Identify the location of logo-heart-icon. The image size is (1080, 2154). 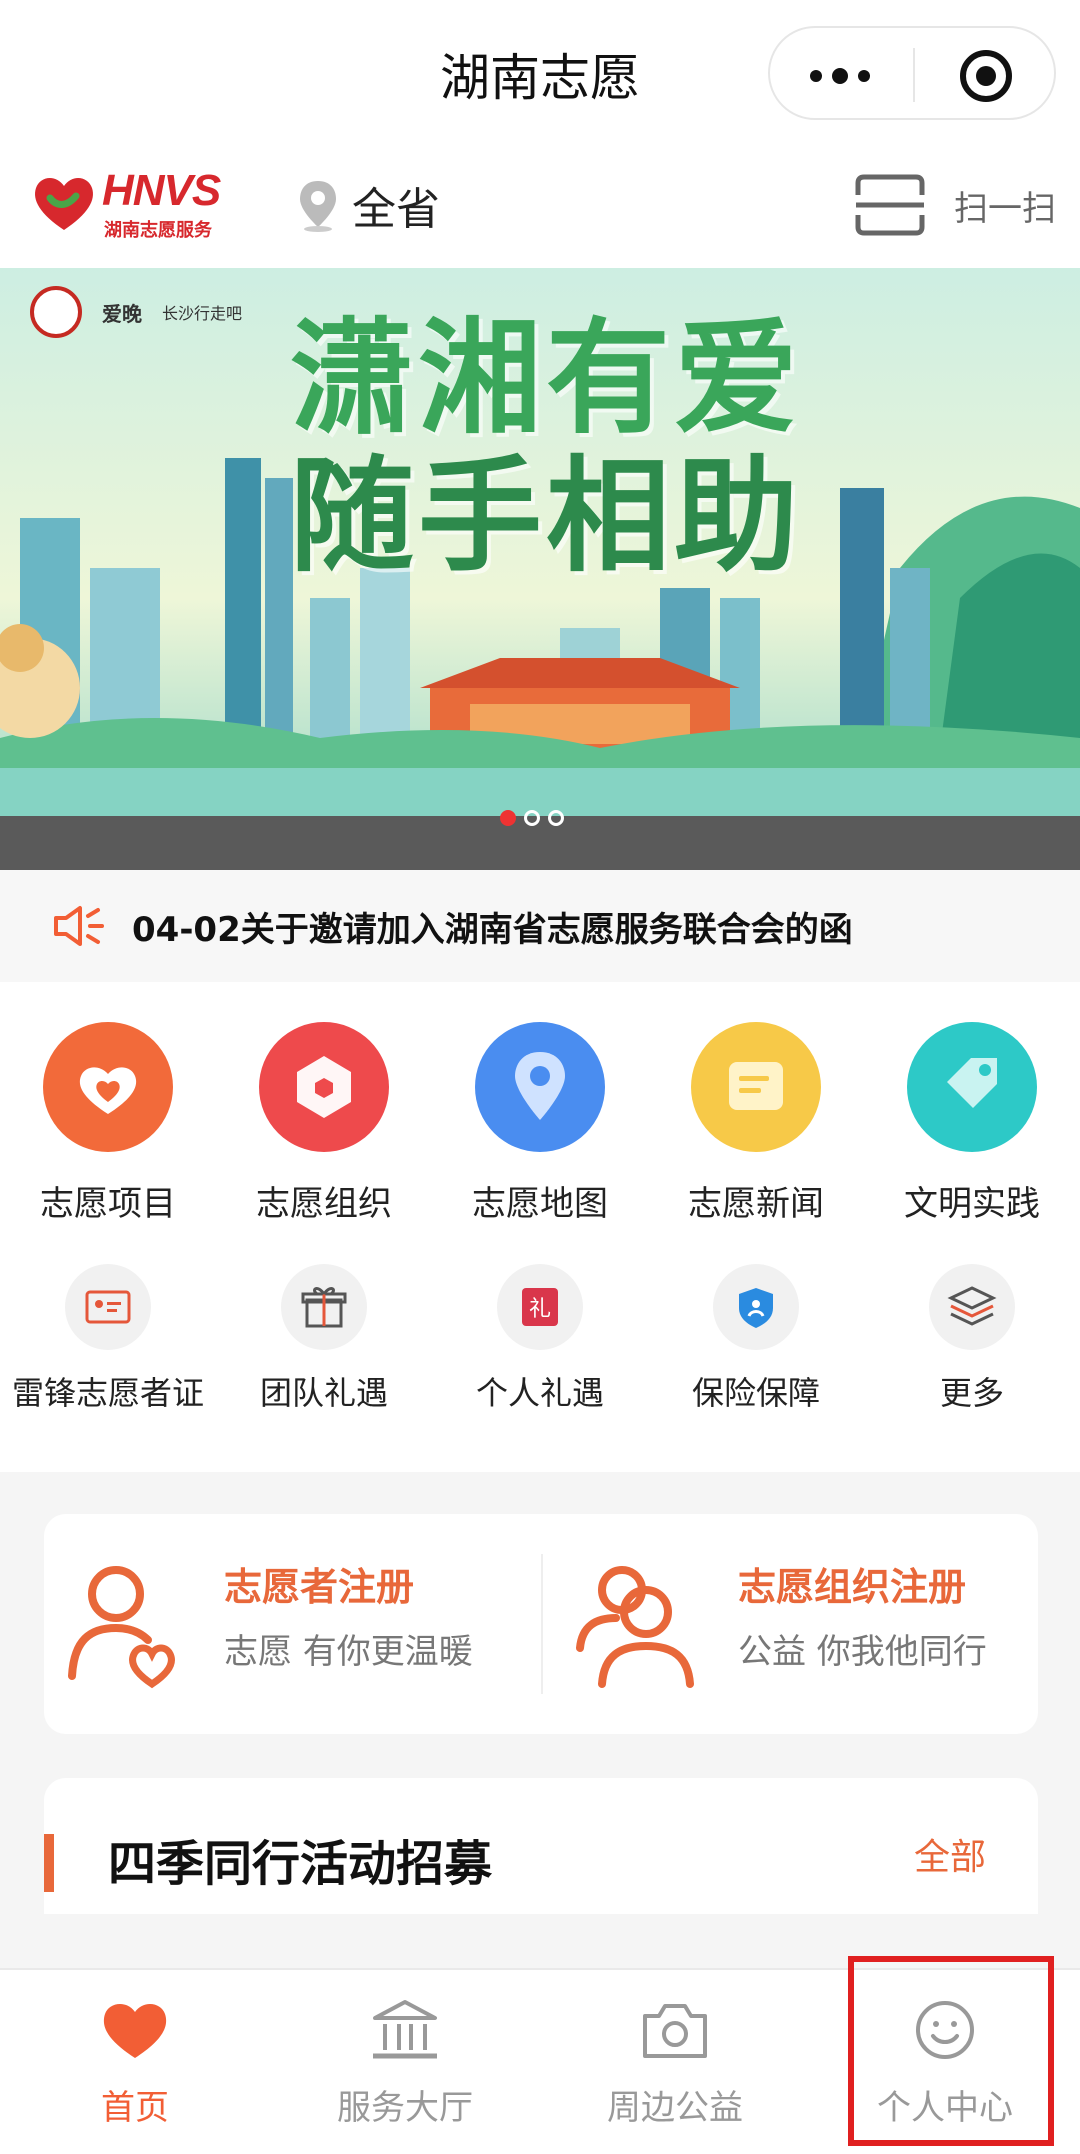
(64, 203).